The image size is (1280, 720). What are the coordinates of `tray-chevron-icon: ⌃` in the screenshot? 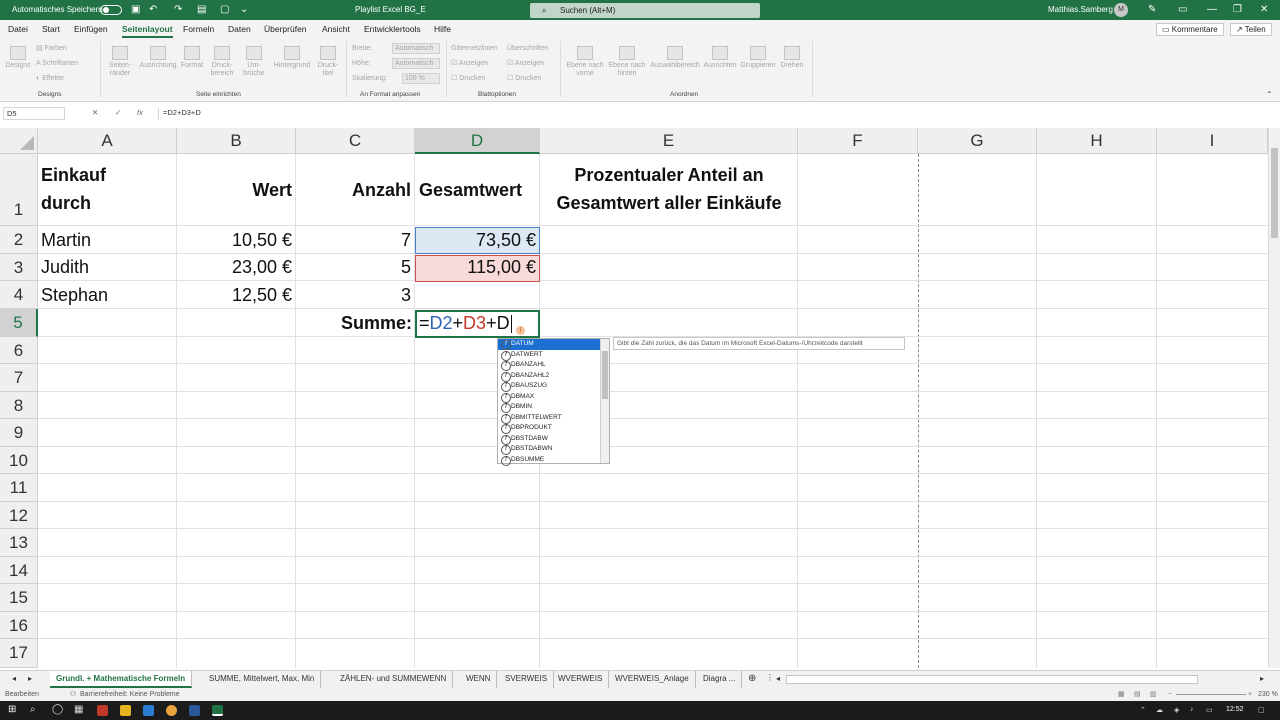 It's located at (1143, 710).